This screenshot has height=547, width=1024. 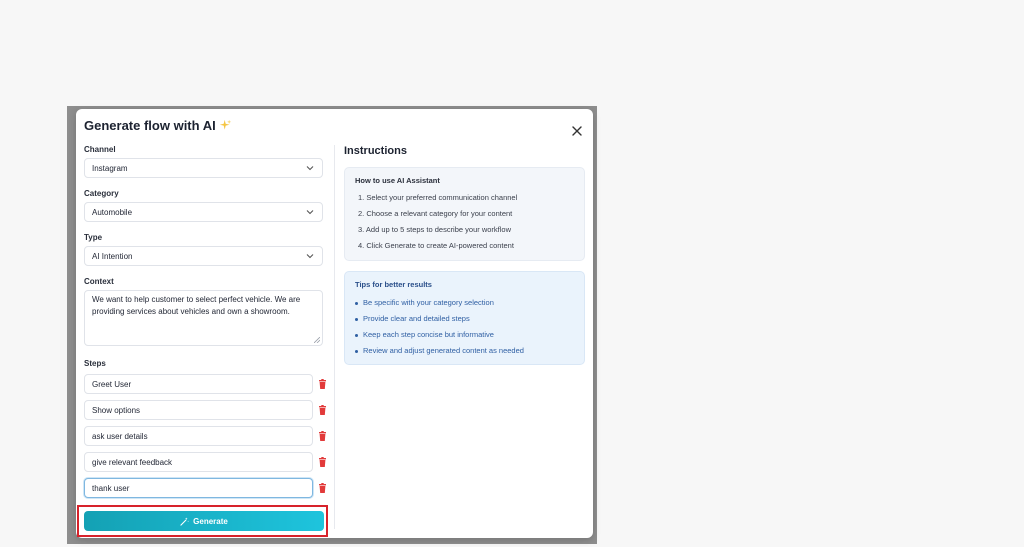 I want to click on channel-select: Instagram, so click(x=203, y=168).